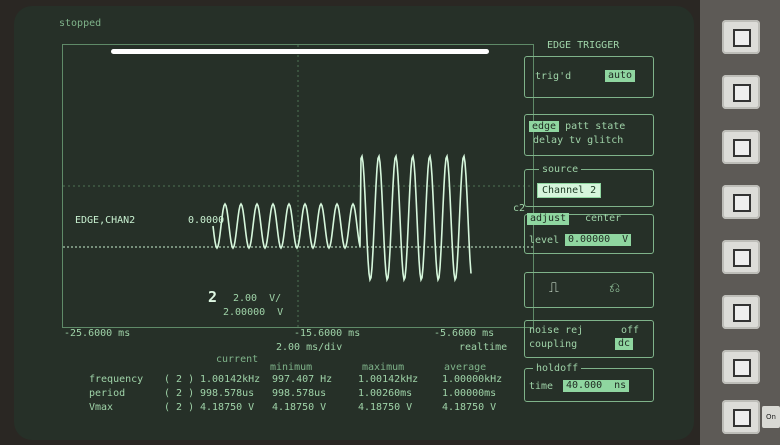 The image size is (780, 445). I want to click on slope-panel: ⎍ ⎌, so click(589, 290).